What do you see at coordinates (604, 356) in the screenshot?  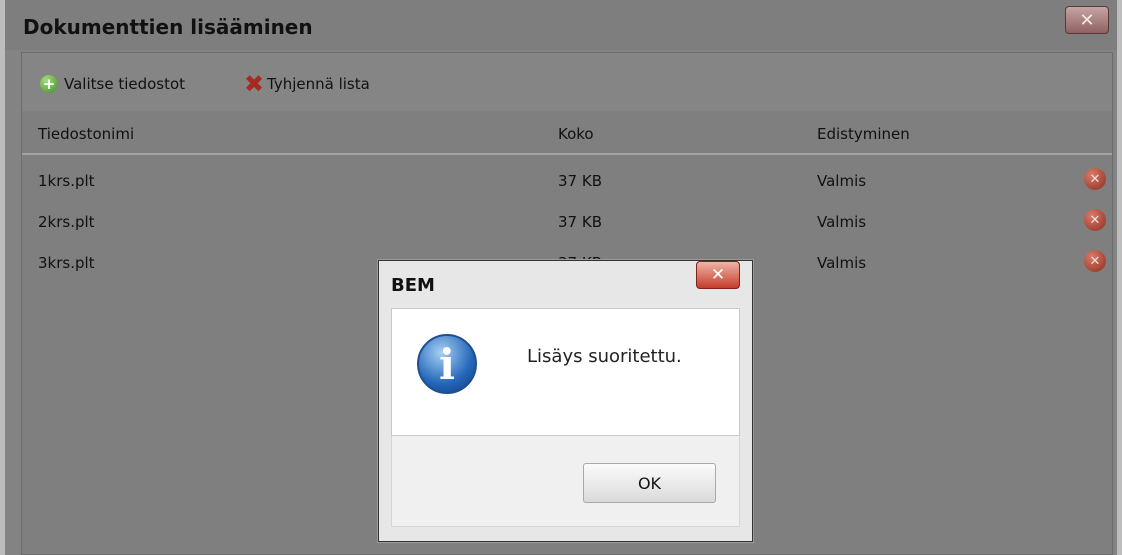 I see `dialog-message: Lisäys suoritettu.` at bounding box center [604, 356].